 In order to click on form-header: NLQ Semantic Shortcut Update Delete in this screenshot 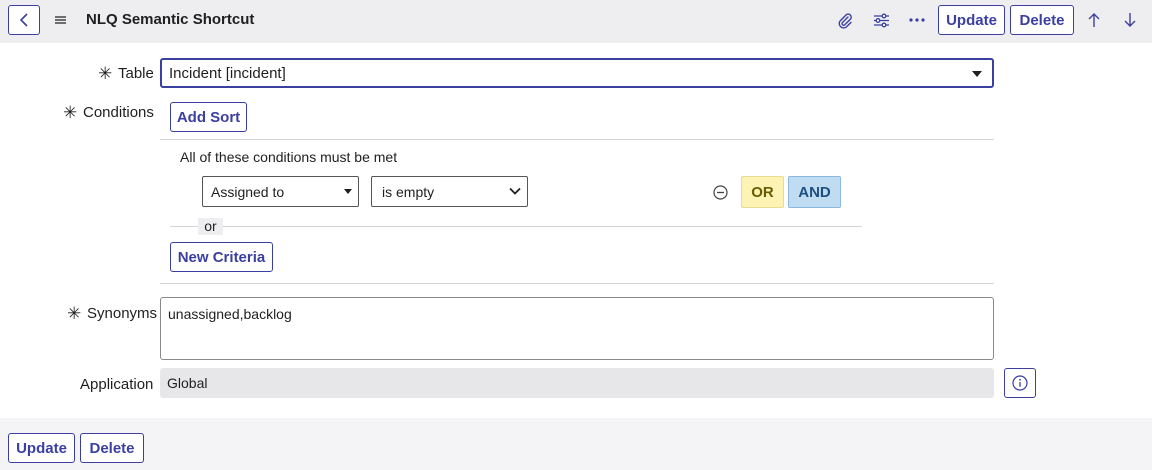, I will do `click(576, 21)`.